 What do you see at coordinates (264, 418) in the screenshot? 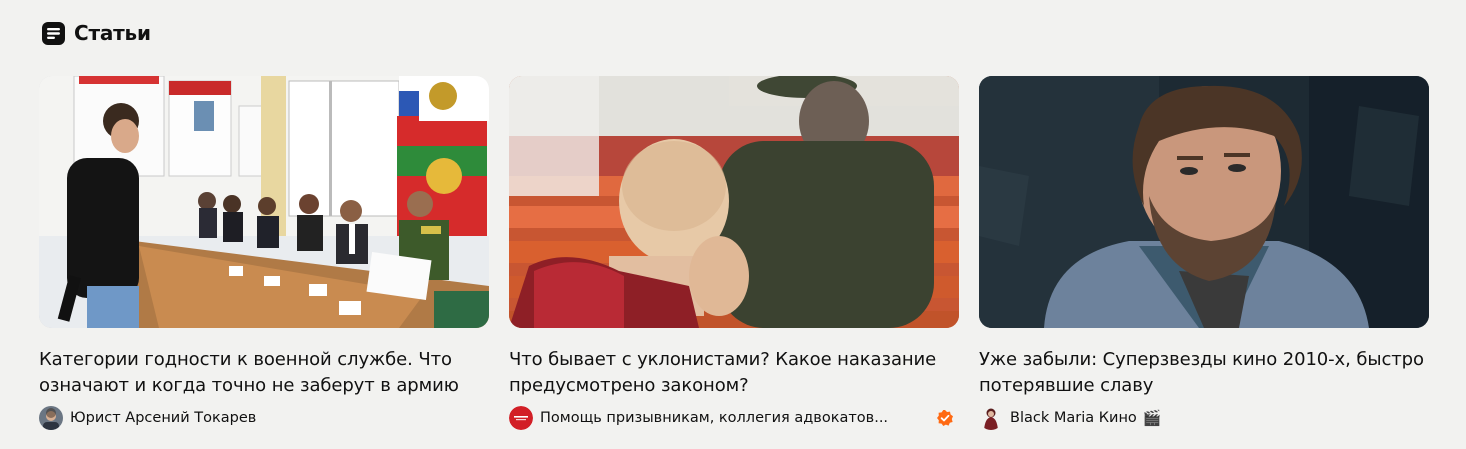
I see `author: Юрист Арсений Токарев` at bounding box center [264, 418].